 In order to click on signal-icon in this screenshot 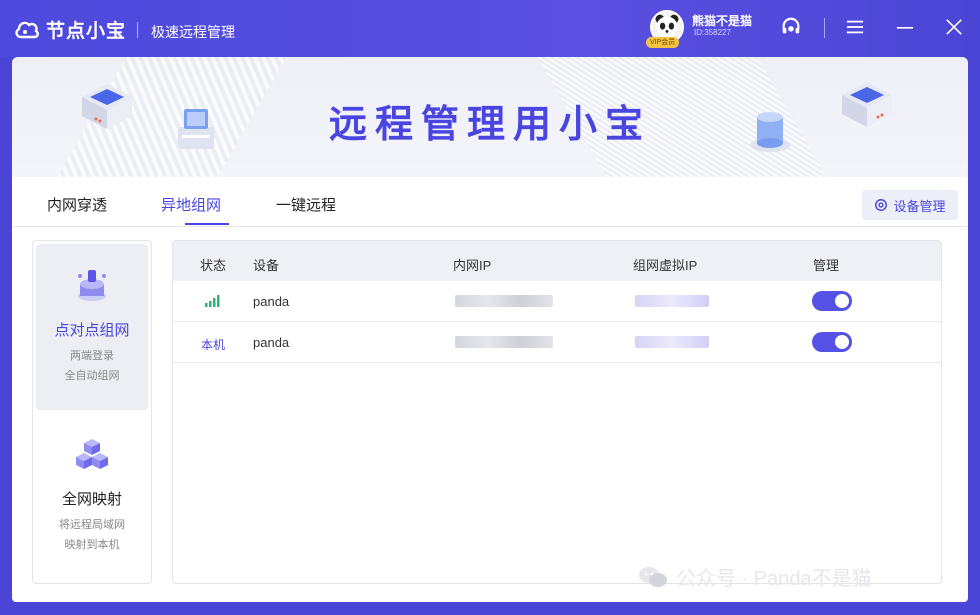, I will do `click(212, 301)`.